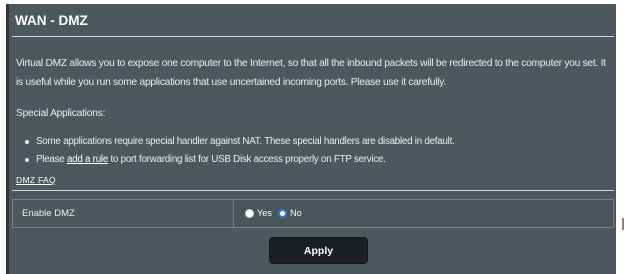  Describe the element at coordinates (318, 250) in the screenshot. I see `apply-button: Apply` at that location.